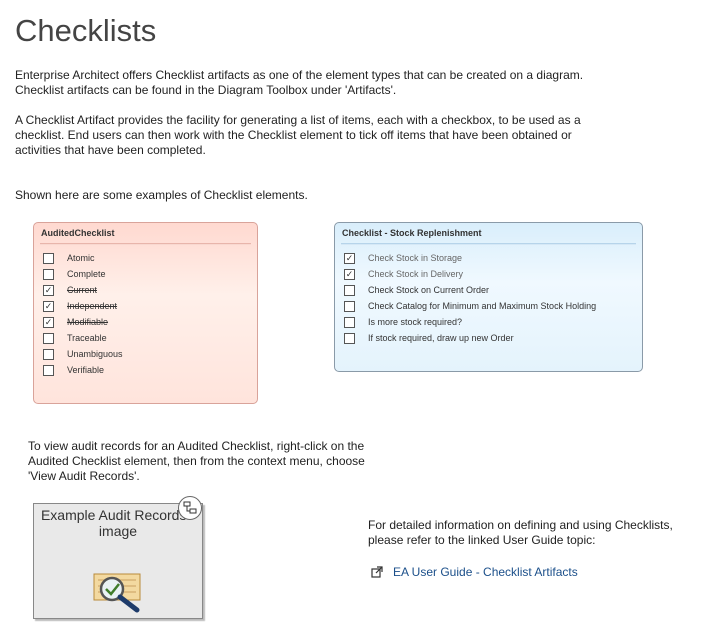  What do you see at coordinates (377, 572) in the screenshot?
I see `external-link-icon` at bounding box center [377, 572].